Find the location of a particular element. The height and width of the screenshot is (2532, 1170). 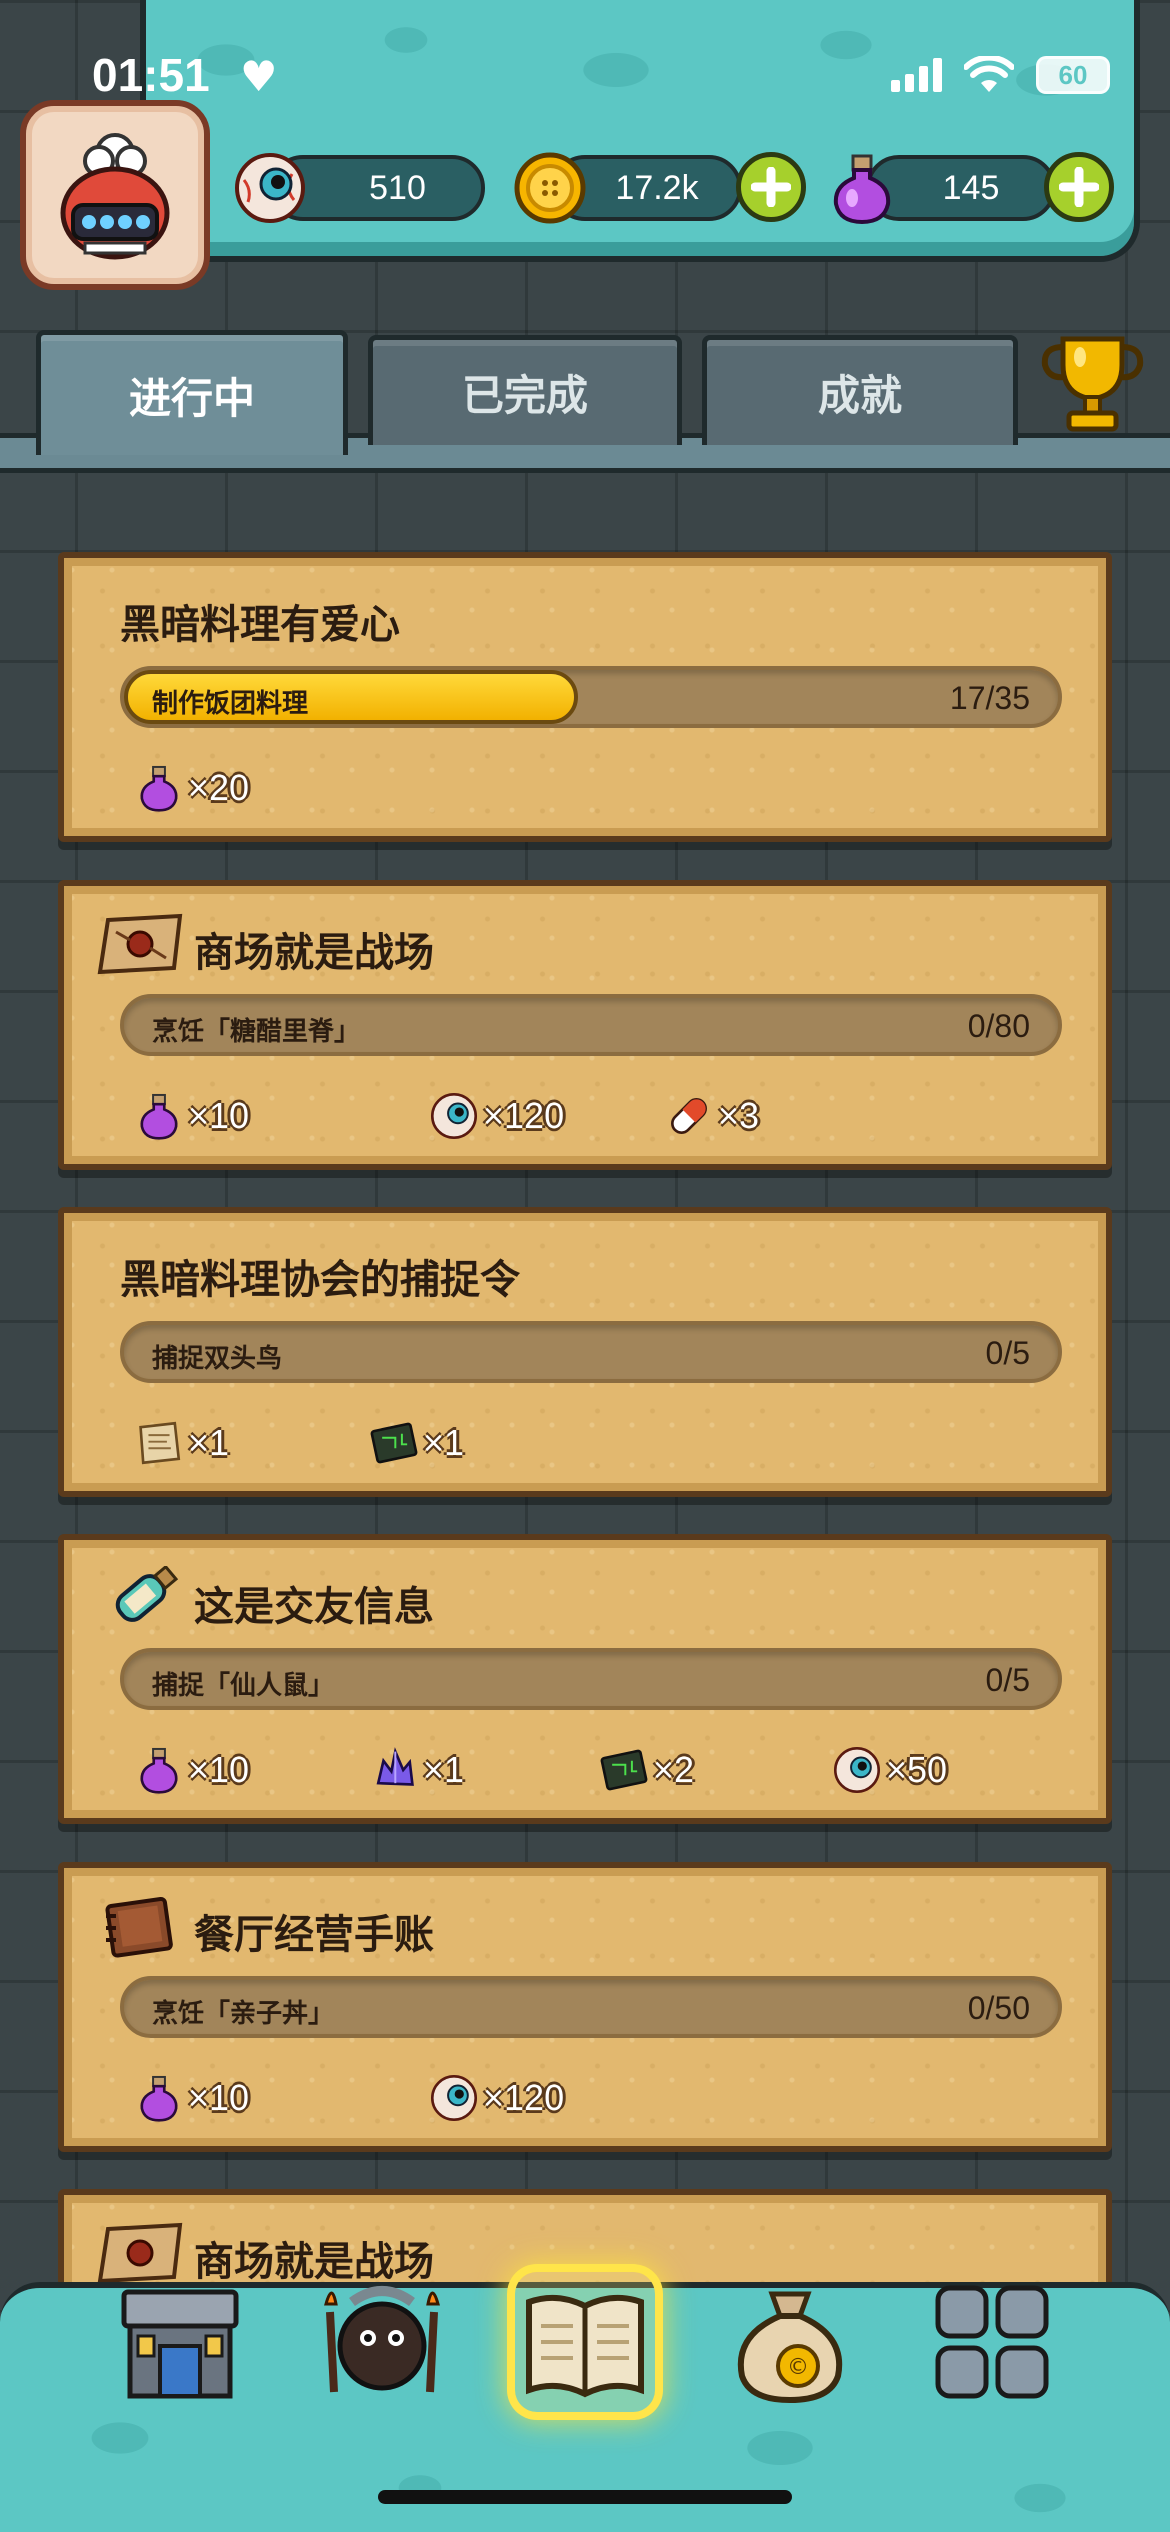

quest-progress-bar: 捕捉「仙人鼠」 0/5 is located at coordinates (591, 1679).